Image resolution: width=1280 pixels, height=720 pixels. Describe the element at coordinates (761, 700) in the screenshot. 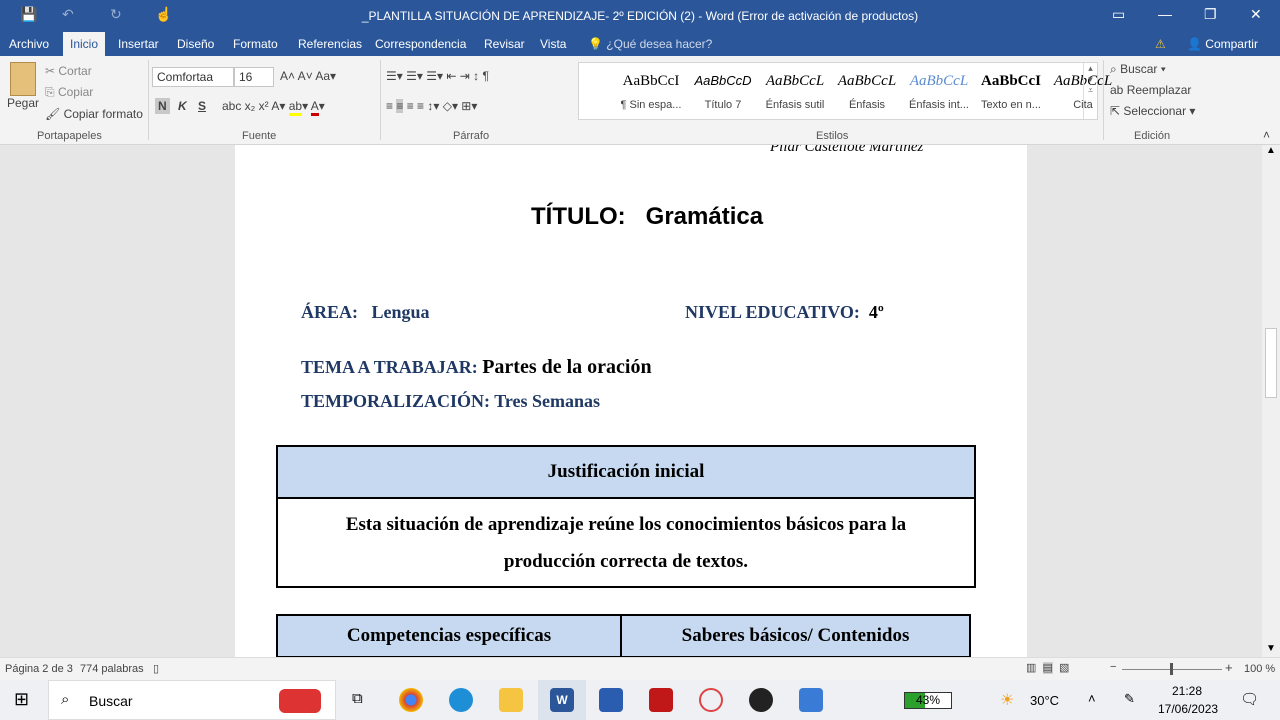

I see `obs-icon` at that location.